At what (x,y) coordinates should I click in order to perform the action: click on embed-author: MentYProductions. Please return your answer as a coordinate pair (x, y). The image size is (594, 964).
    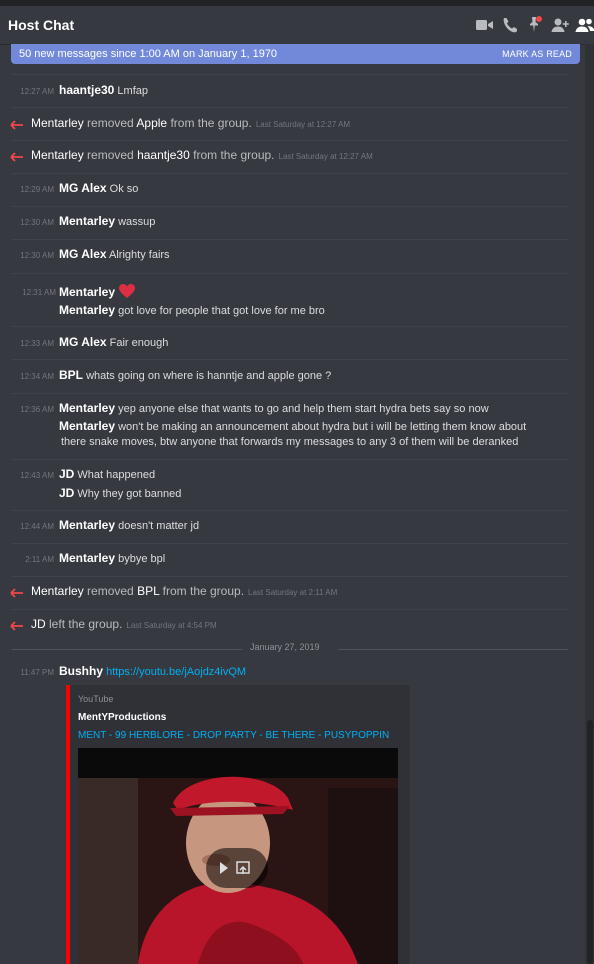
    Looking at the image, I should click on (122, 717).